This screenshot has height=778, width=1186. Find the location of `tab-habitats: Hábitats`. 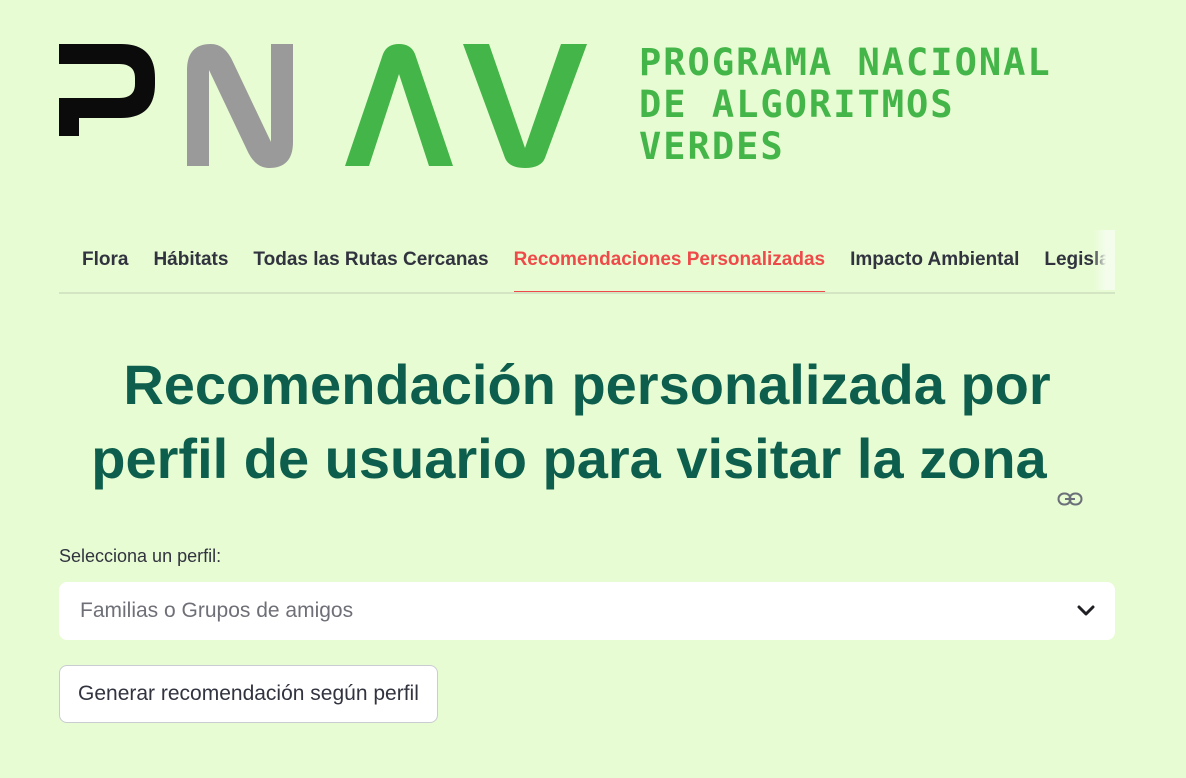

tab-habitats: Hábitats is located at coordinates (190, 261).